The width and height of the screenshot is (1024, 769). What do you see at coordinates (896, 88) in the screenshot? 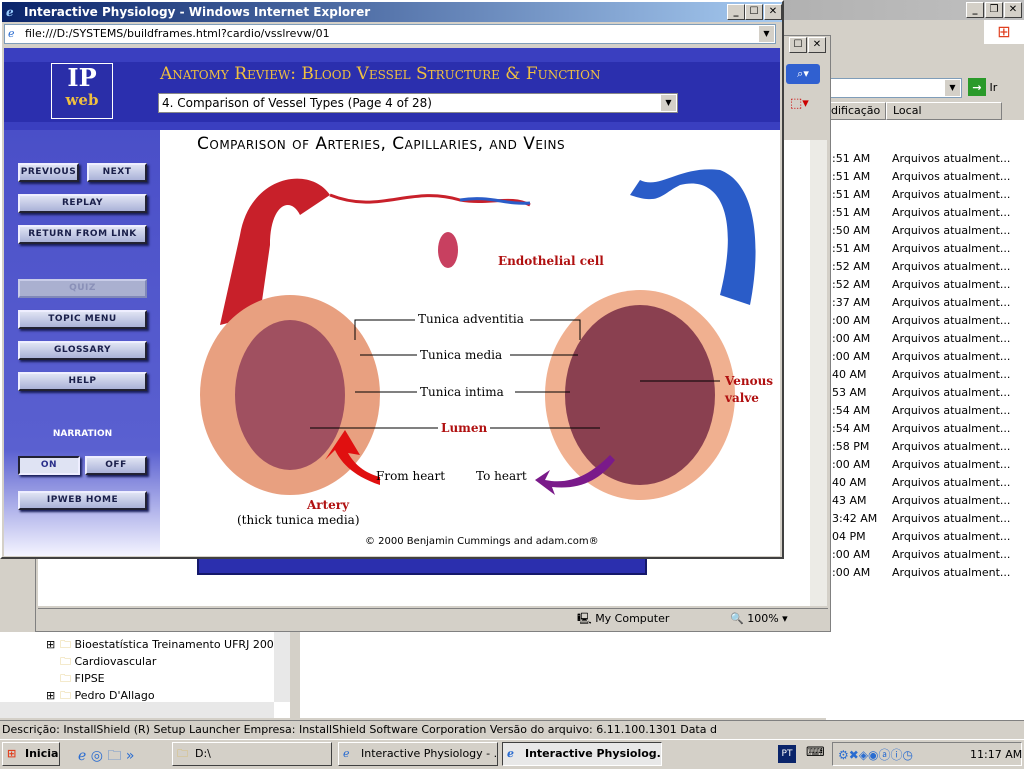
I see `address-combo` at bounding box center [896, 88].